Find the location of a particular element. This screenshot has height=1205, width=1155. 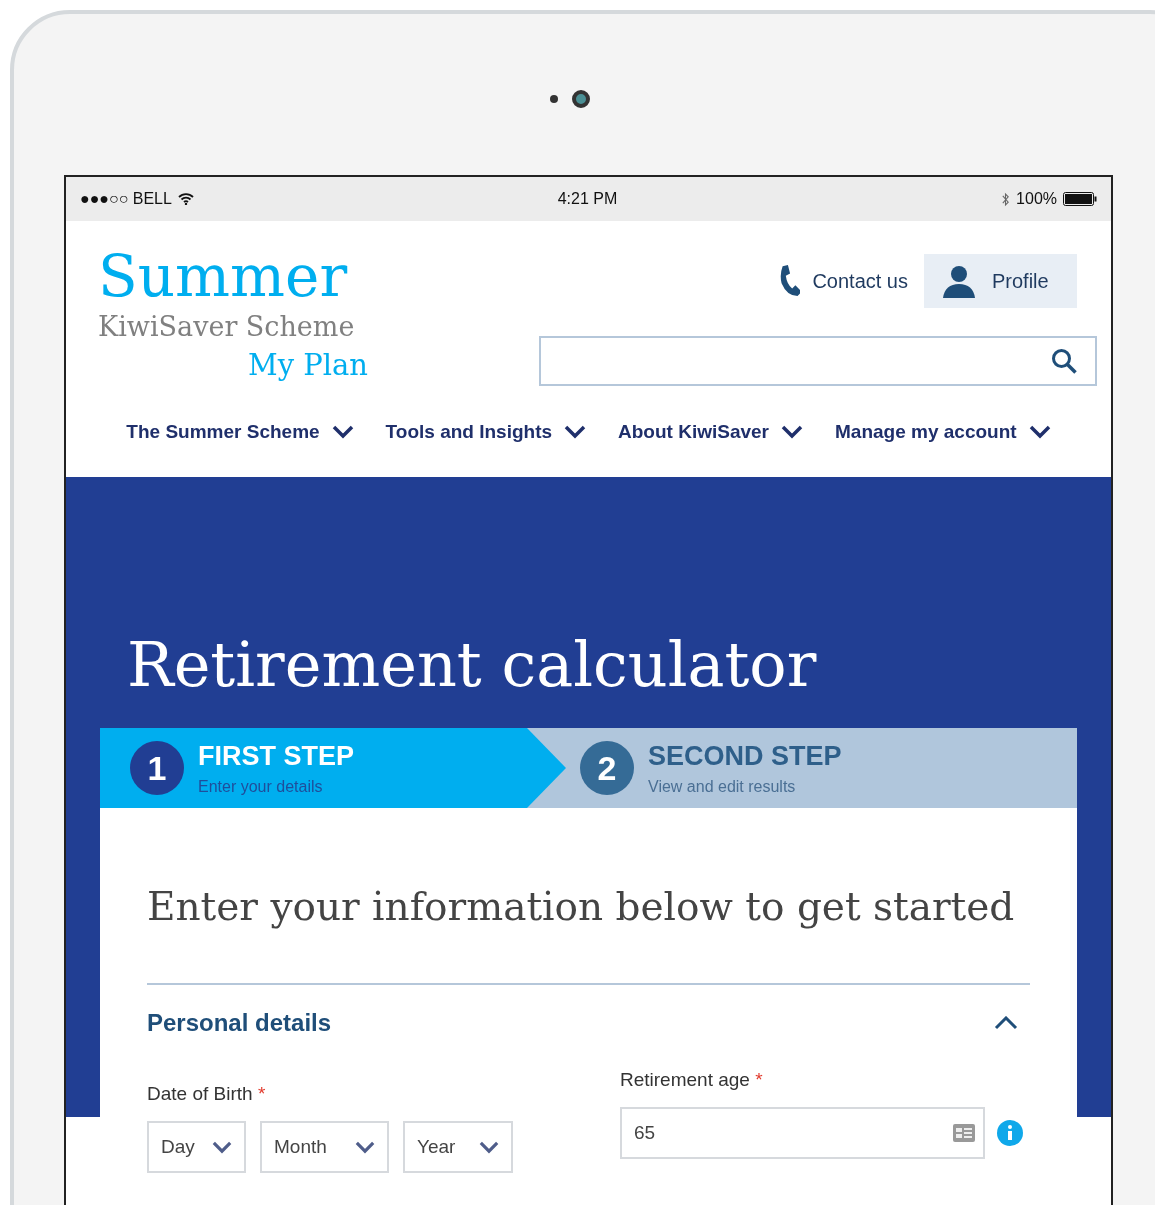

camera-icon is located at coordinates (581, 99).